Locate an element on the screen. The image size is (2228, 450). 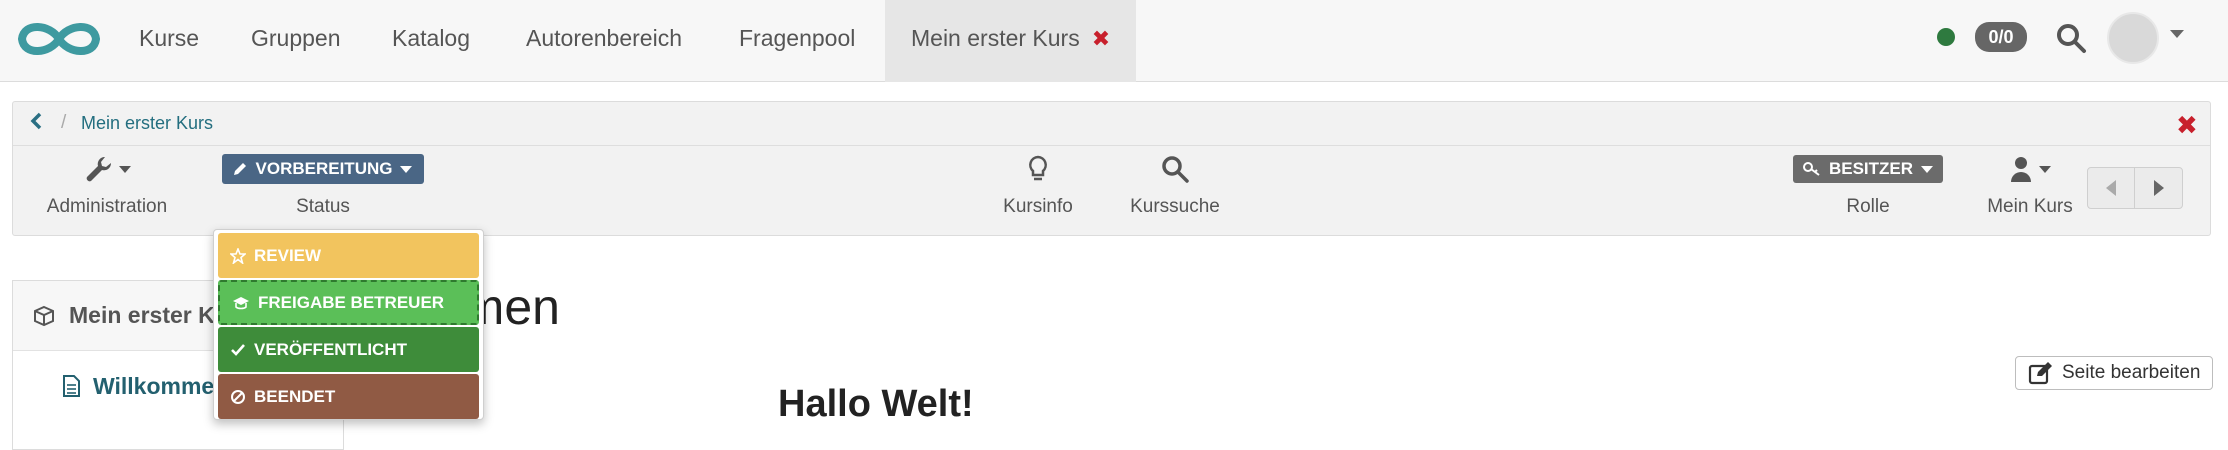
role-dropdown-button: BESITZER is located at coordinates (1868, 169).